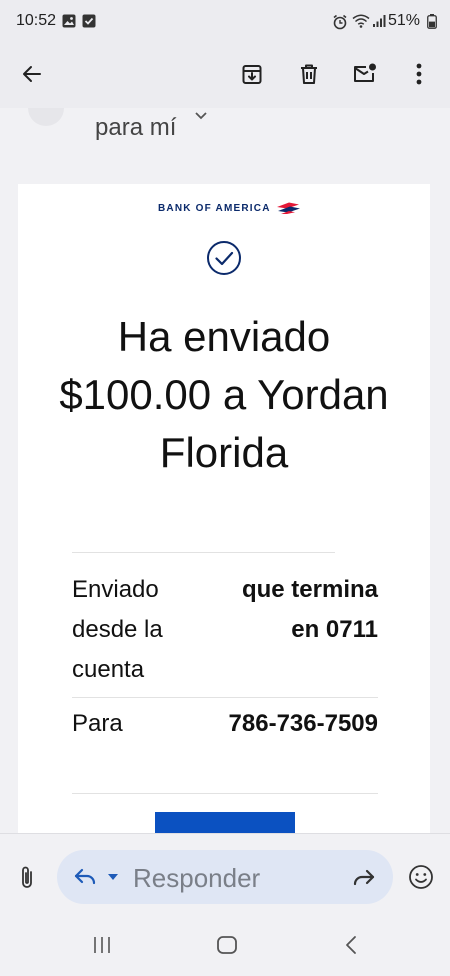 Image resolution: width=450 pixels, height=976 pixels. What do you see at coordinates (432, 21) in the screenshot?
I see `battery-icon` at bounding box center [432, 21].